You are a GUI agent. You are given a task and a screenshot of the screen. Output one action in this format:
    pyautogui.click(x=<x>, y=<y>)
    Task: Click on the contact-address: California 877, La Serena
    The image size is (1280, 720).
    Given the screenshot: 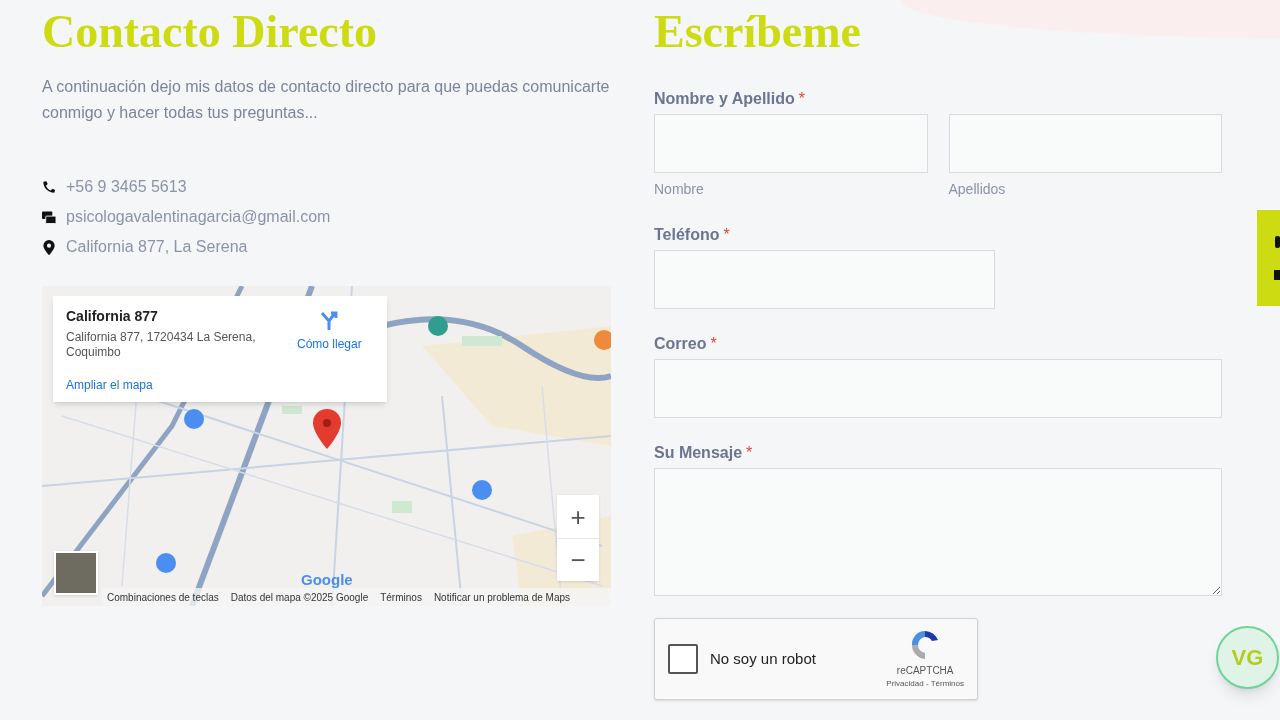 What is the action you would take?
    pyautogui.click(x=157, y=247)
    